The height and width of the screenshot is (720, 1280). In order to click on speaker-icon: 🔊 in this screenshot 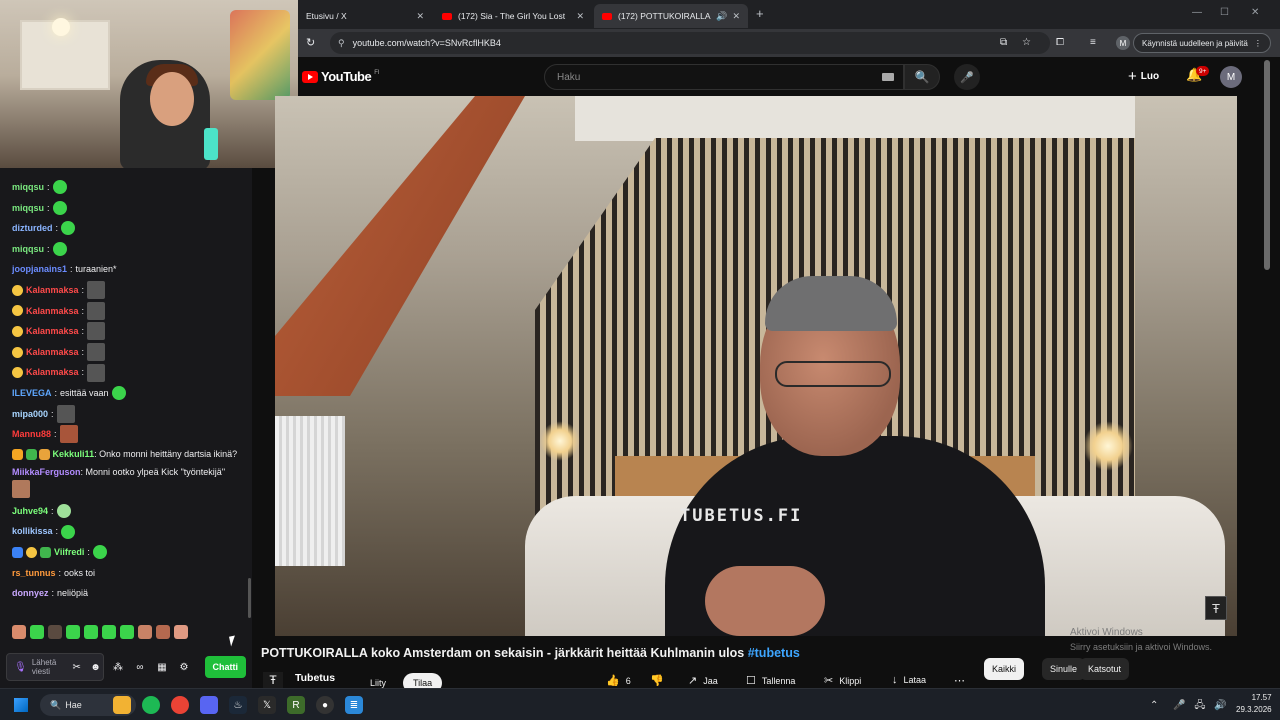, I will do `click(721, 16)`.